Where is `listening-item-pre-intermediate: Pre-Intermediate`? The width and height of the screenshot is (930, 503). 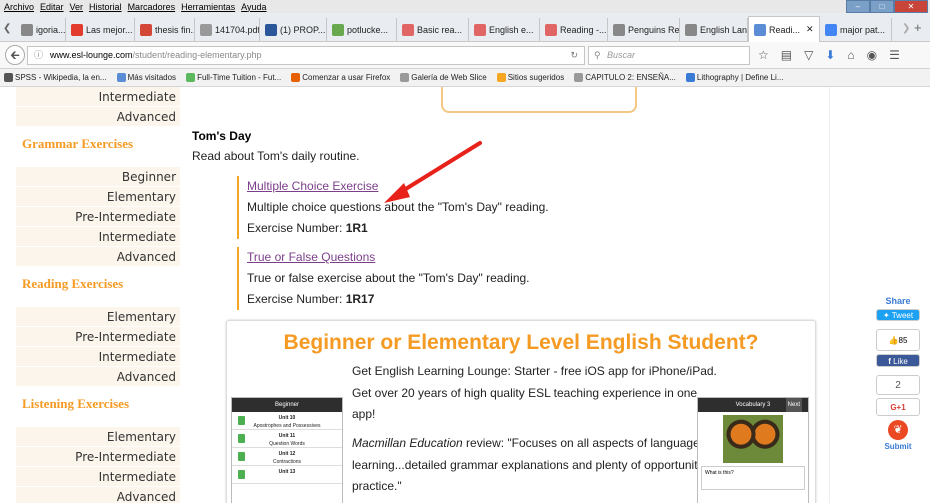 listening-item-pre-intermediate: Pre-Intermediate is located at coordinates (98, 457).